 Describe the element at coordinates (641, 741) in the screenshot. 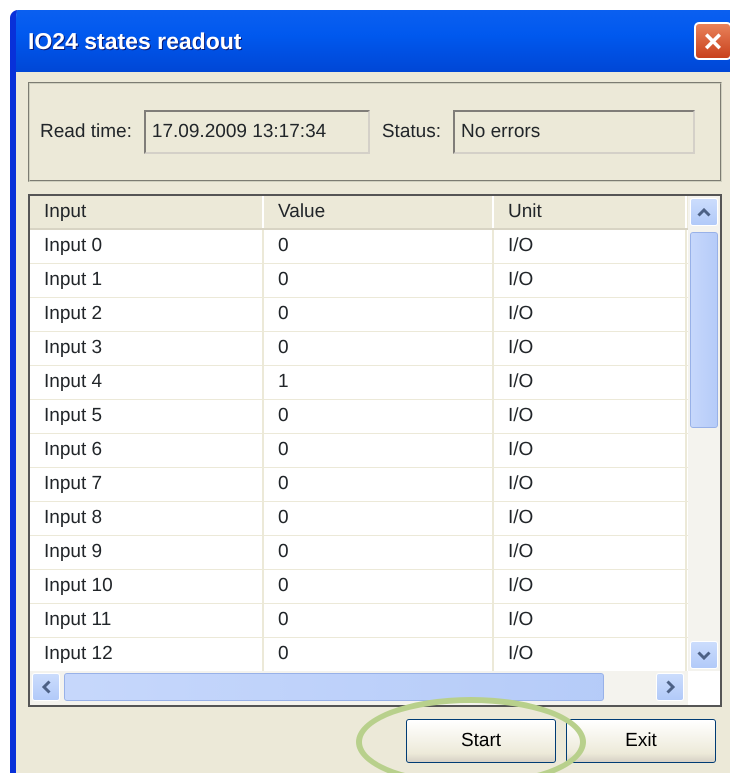

I see `exit-button: Exit` at that location.